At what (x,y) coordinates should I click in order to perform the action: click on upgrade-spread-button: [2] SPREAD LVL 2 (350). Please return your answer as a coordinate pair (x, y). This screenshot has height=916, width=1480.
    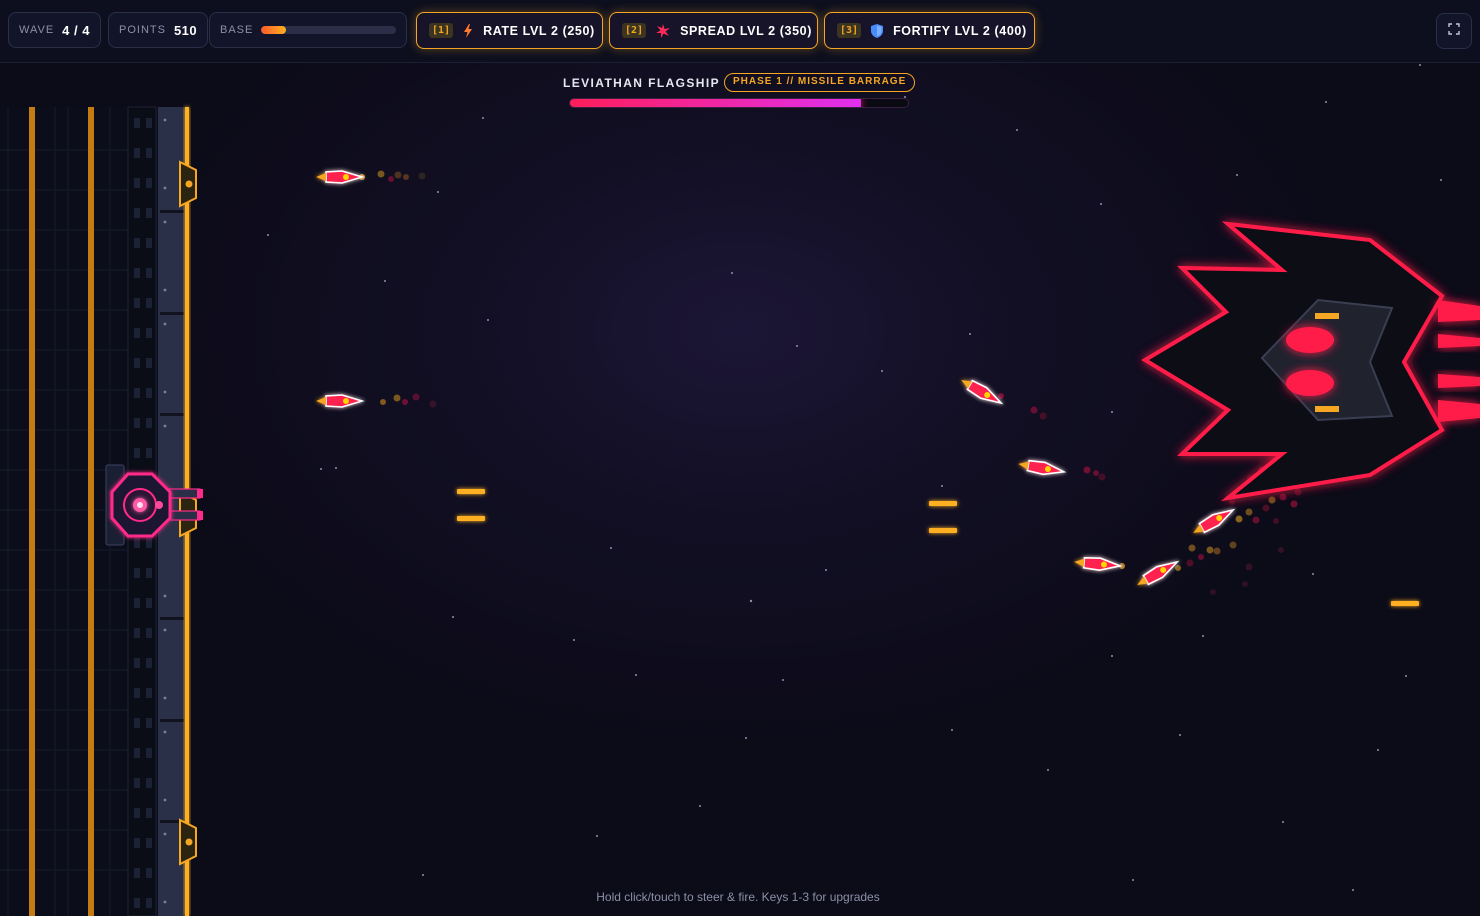
    Looking at the image, I should click on (713, 30).